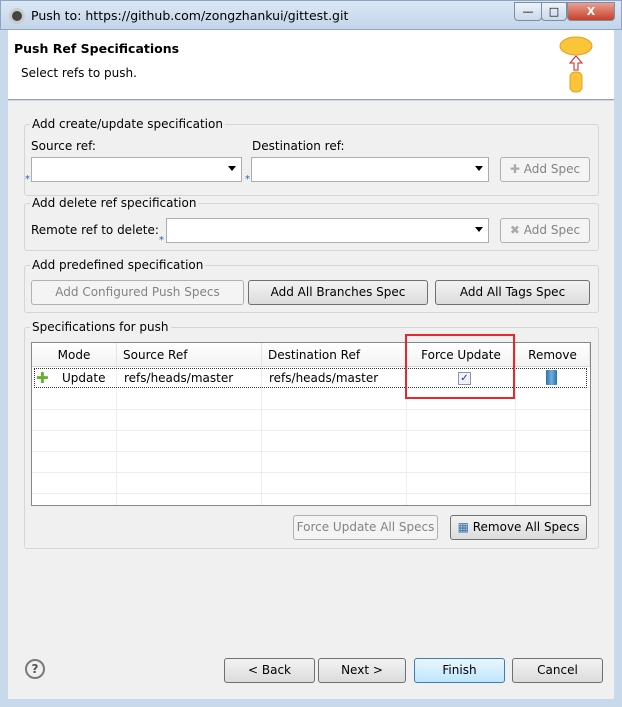  Describe the element at coordinates (365, 527) in the screenshot. I see `force-update-all-specs-button: Force Update All Specs` at that location.